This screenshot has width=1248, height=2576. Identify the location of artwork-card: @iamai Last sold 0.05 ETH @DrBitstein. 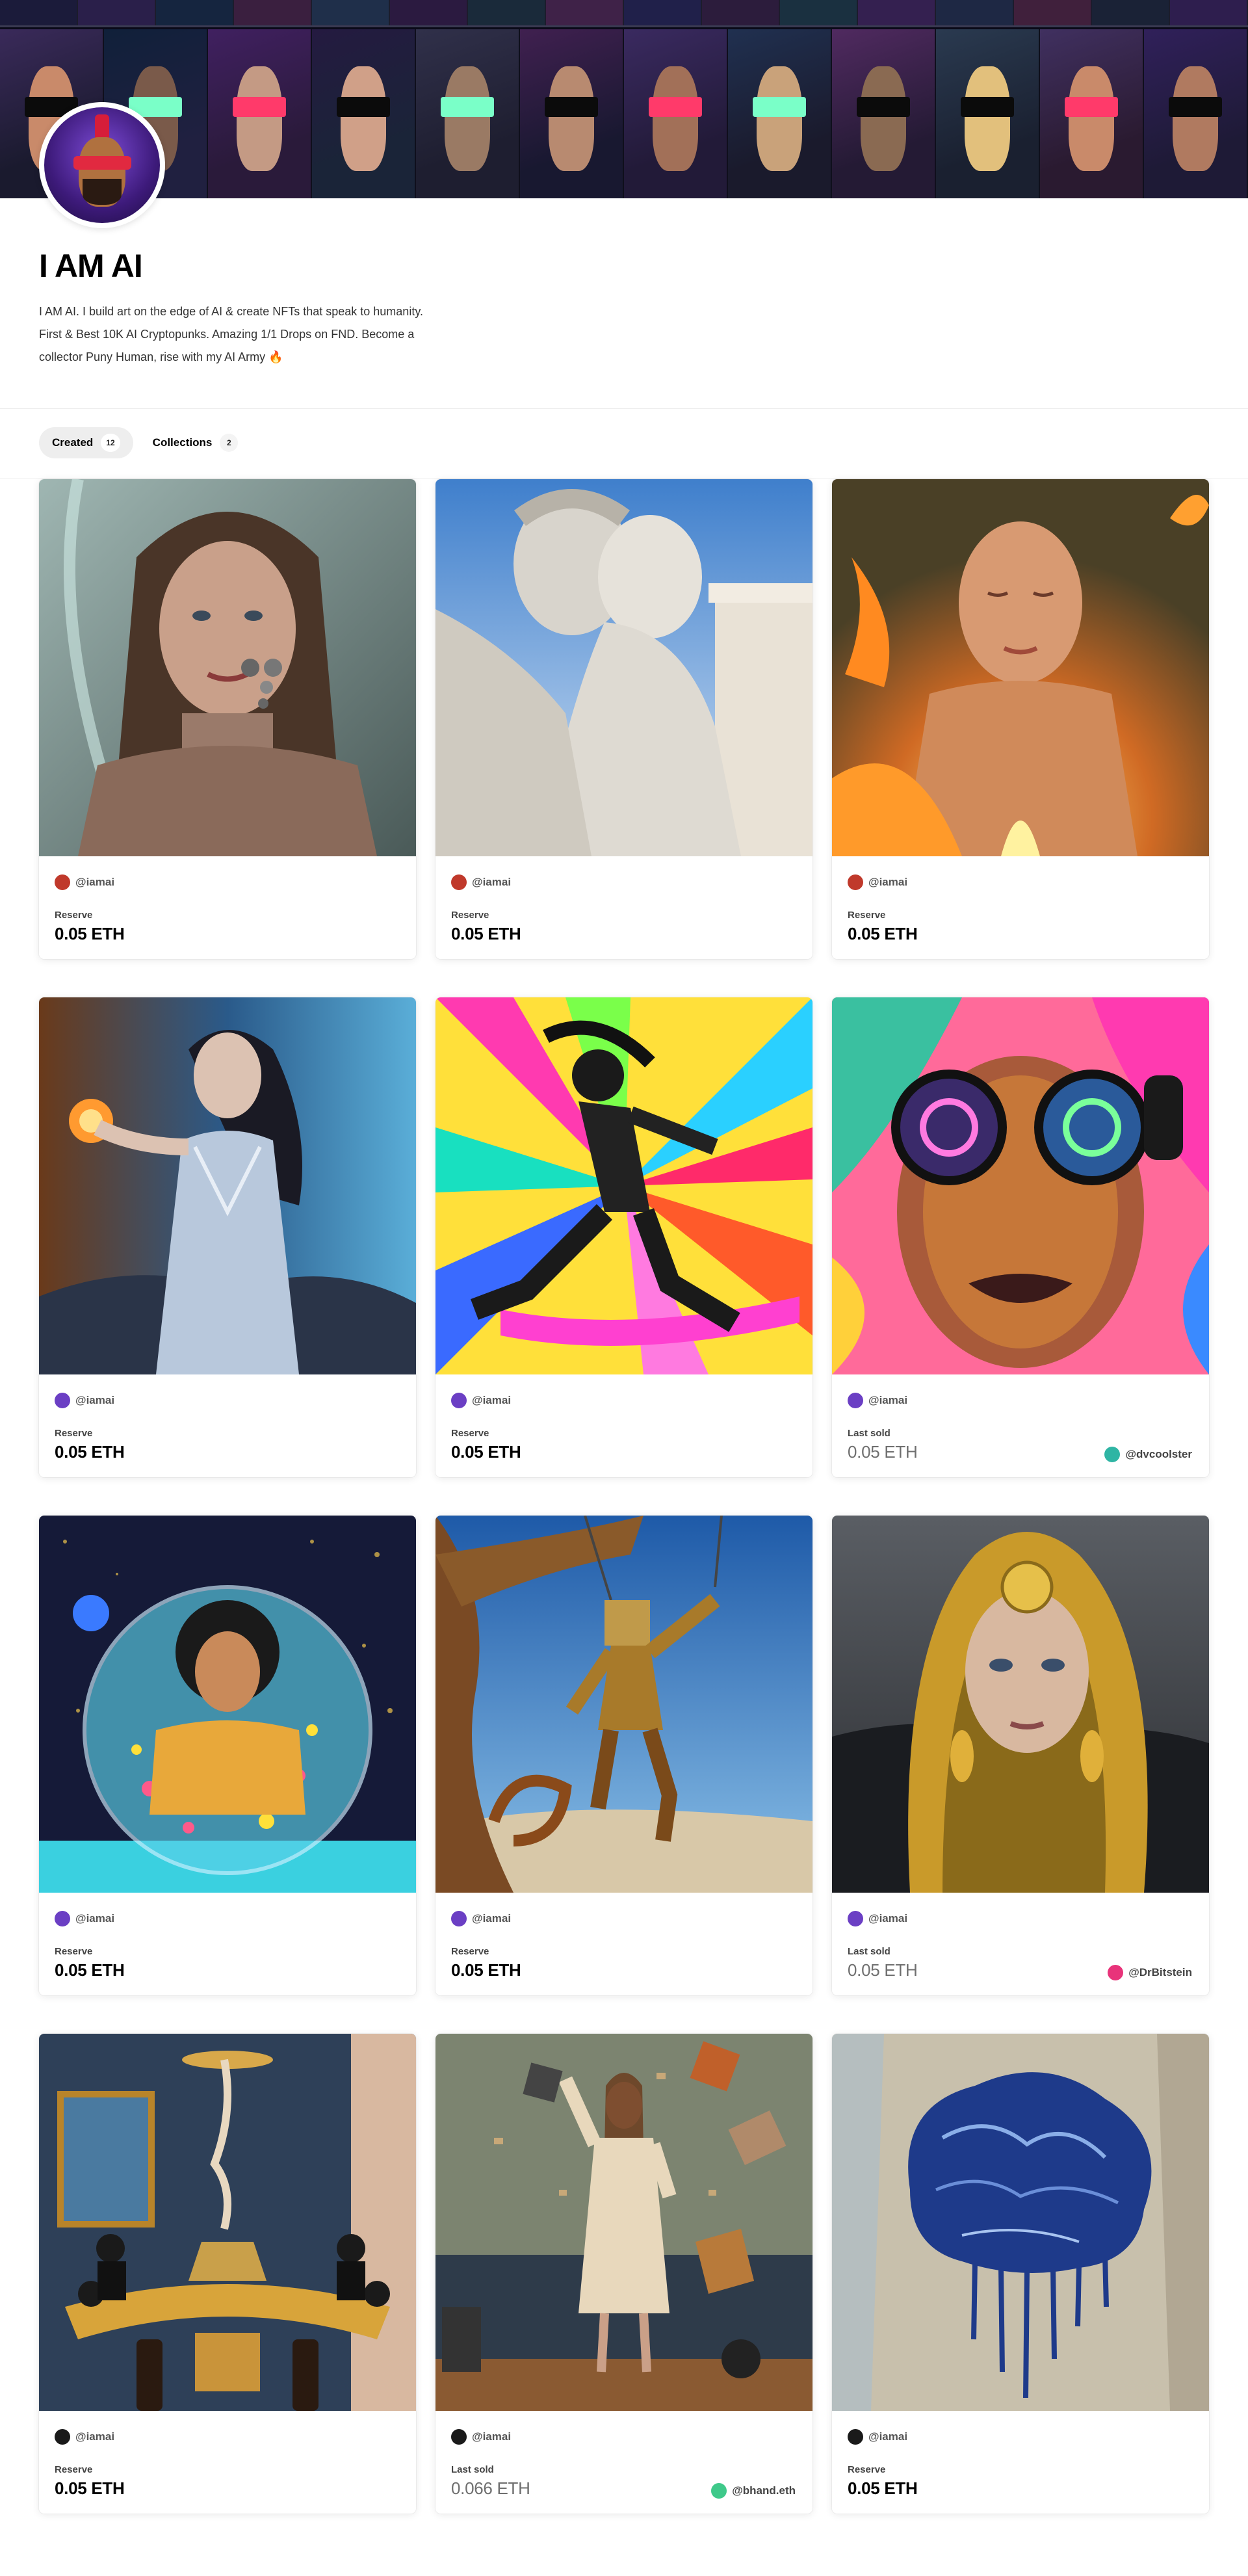
(1020, 1755).